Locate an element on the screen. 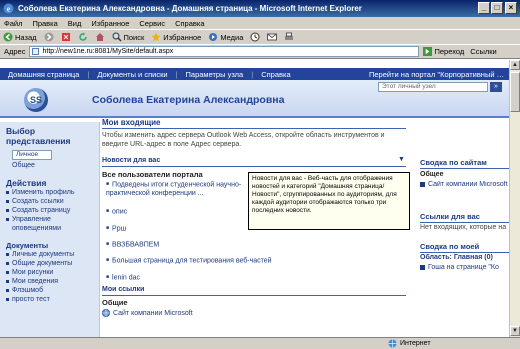  go-arrow-icon is located at coordinates (428, 51).